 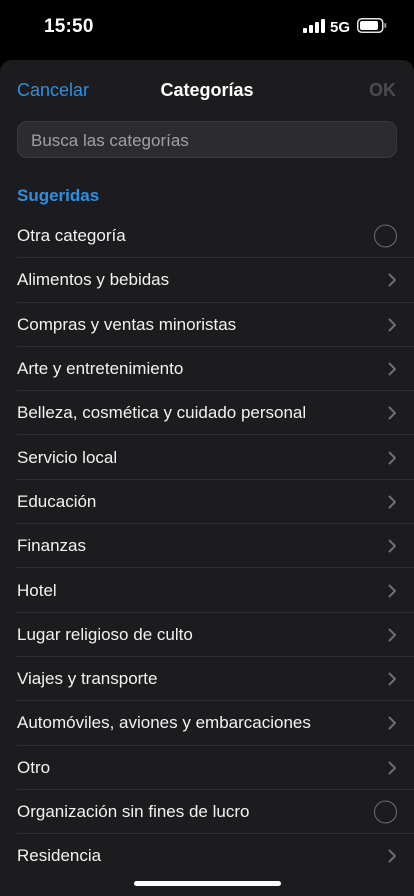 I want to click on category-row: Finanzas, so click(x=207, y=546).